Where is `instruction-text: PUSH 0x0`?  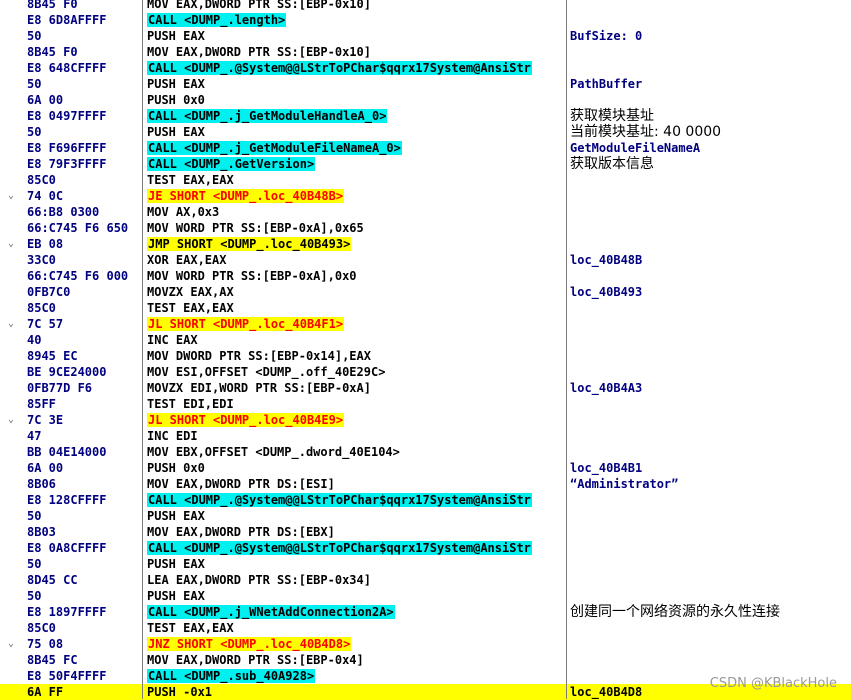
instruction-text: PUSH 0x0 is located at coordinates (356, 468).